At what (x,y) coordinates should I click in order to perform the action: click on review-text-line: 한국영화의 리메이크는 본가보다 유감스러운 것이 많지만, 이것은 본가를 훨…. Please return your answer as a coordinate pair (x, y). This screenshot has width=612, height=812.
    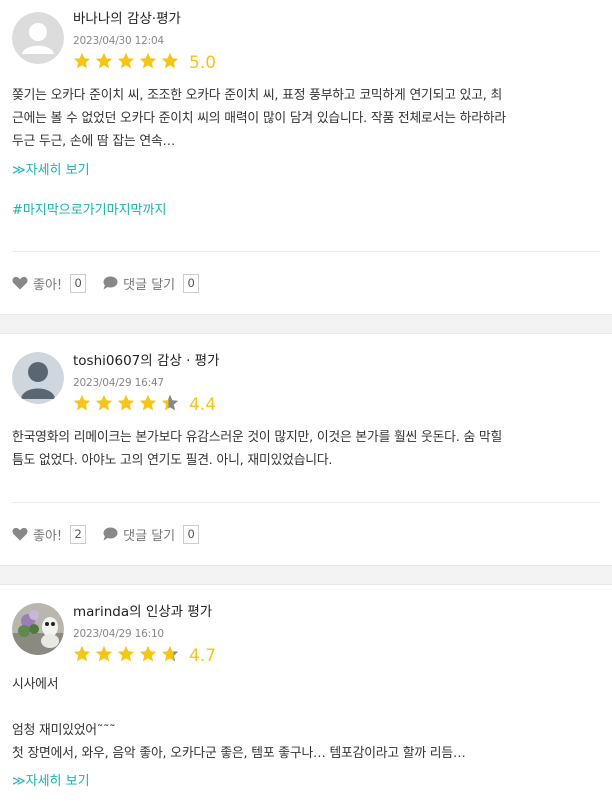
    Looking at the image, I should click on (257, 437).